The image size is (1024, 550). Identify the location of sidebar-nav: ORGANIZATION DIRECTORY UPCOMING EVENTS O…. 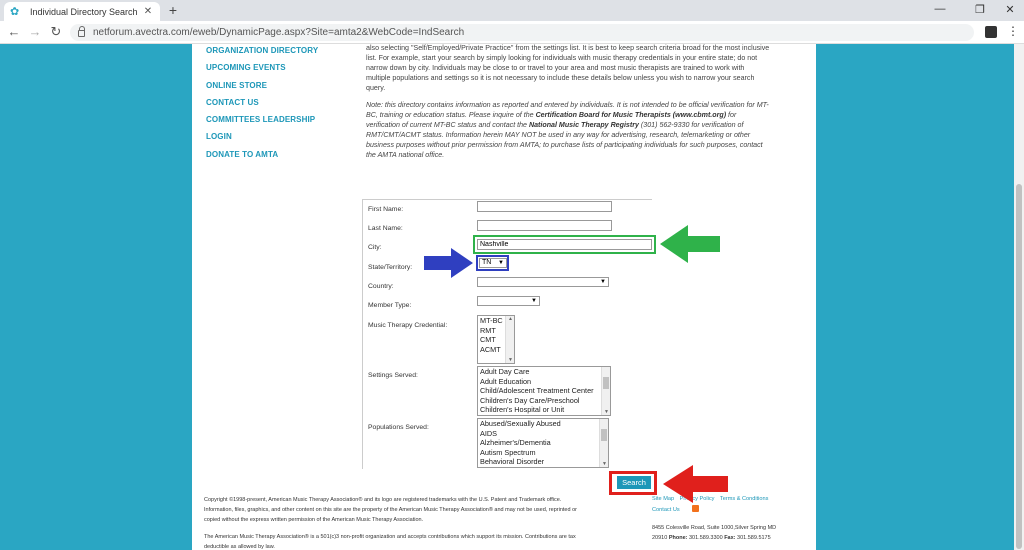
(274, 268).